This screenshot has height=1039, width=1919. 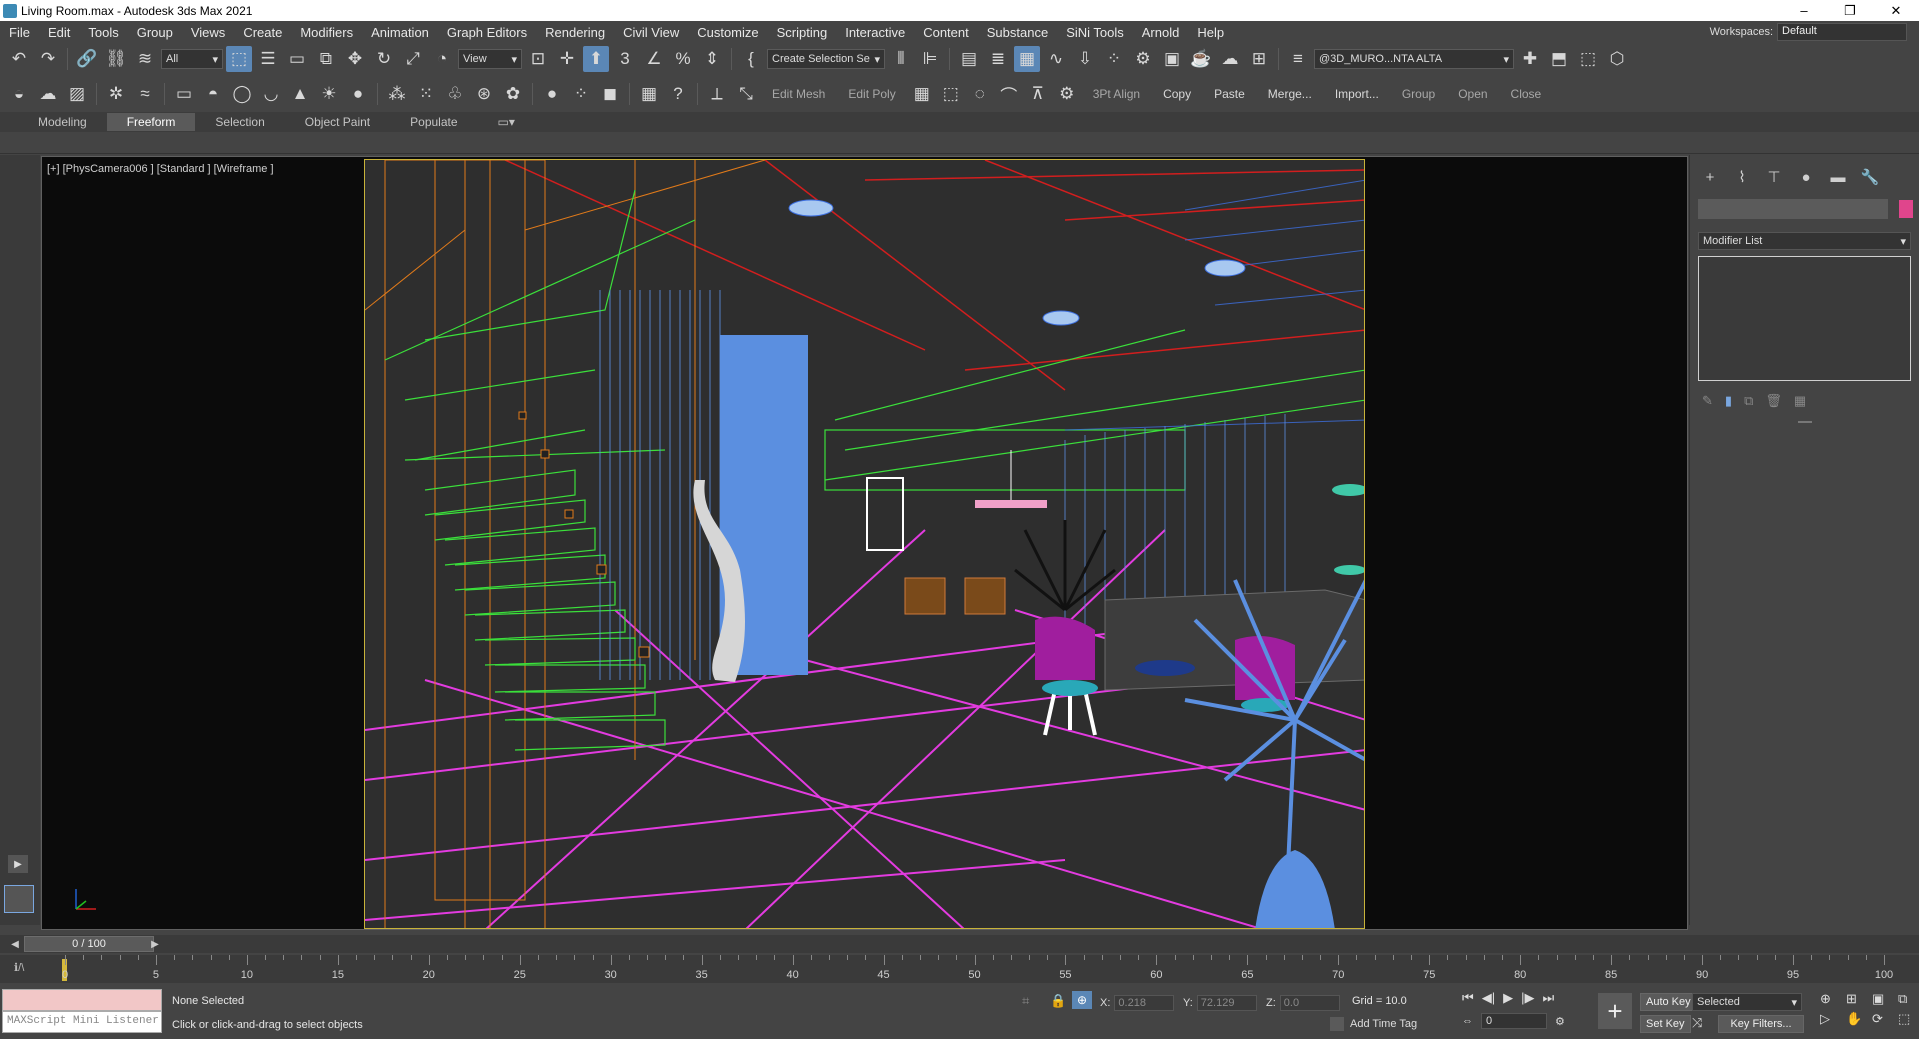 I want to click on go-to-end-icon: ⏭, so click(x=1548, y=998).